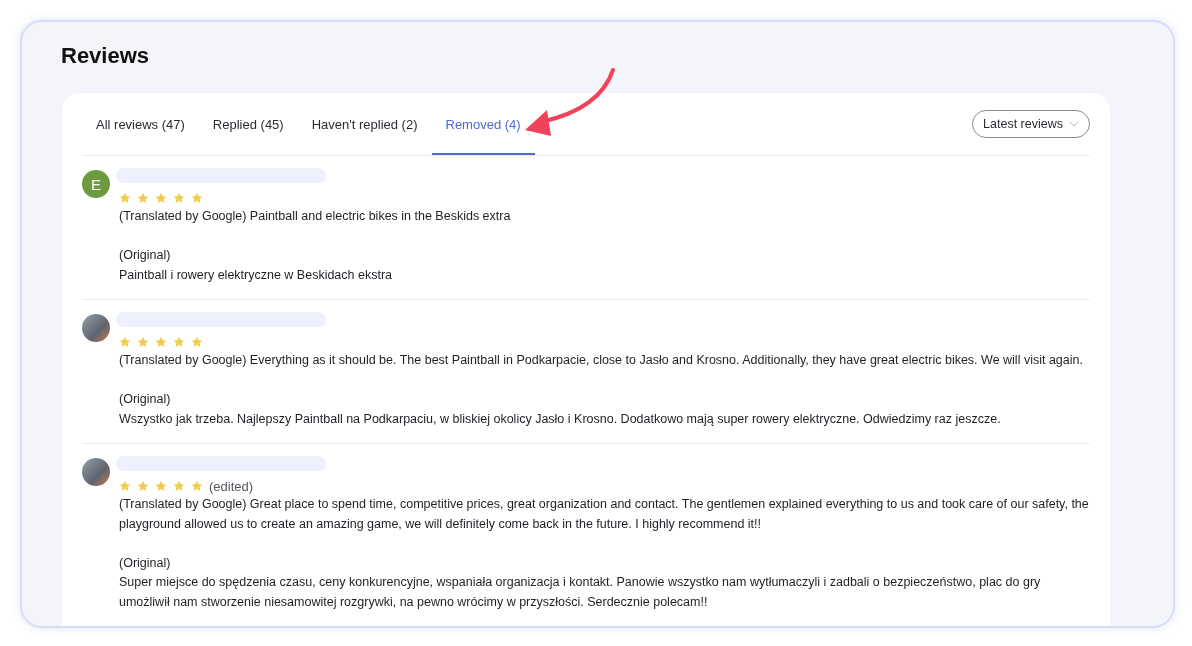 The width and height of the screenshot is (1192, 646). What do you see at coordinates (96, 184) in the screenshot?
I see `avatar: E` at bounding box center [96, 184].